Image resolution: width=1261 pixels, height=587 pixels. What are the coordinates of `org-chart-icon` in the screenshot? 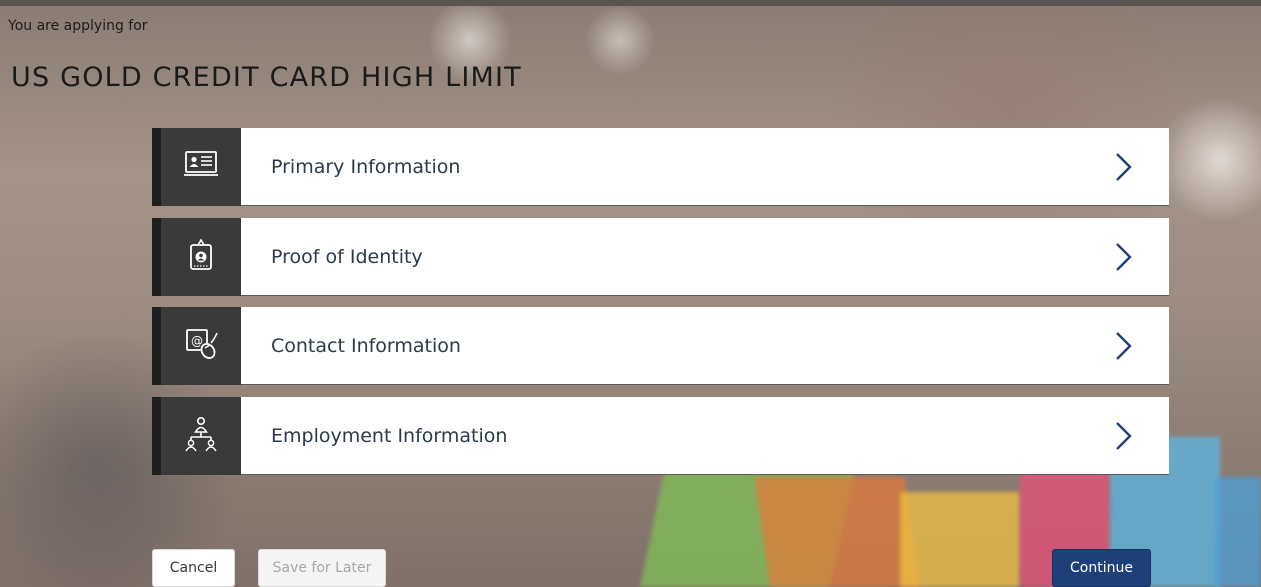 It's located at (201, 436).